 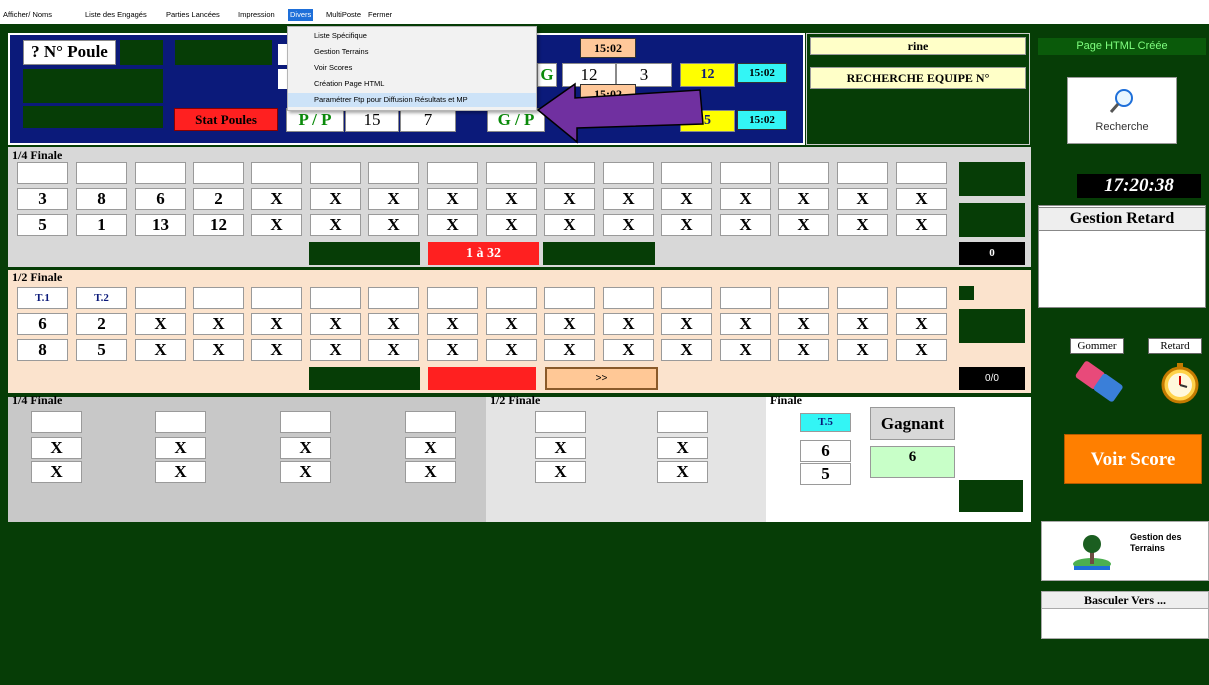 I want to click on quart-row1-cell-7: X, so click(x=393, y=199).